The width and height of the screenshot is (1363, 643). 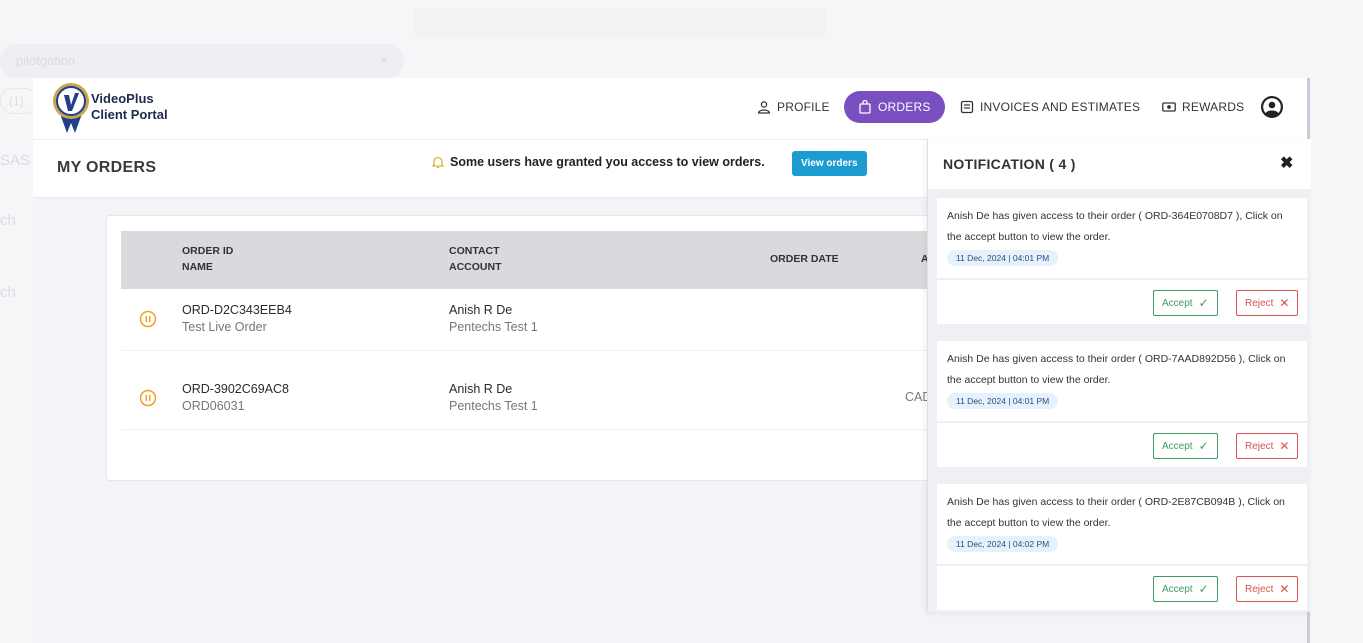 I want to click on order-id: ORD-3902C69AC8, so click(x=235, y=389).